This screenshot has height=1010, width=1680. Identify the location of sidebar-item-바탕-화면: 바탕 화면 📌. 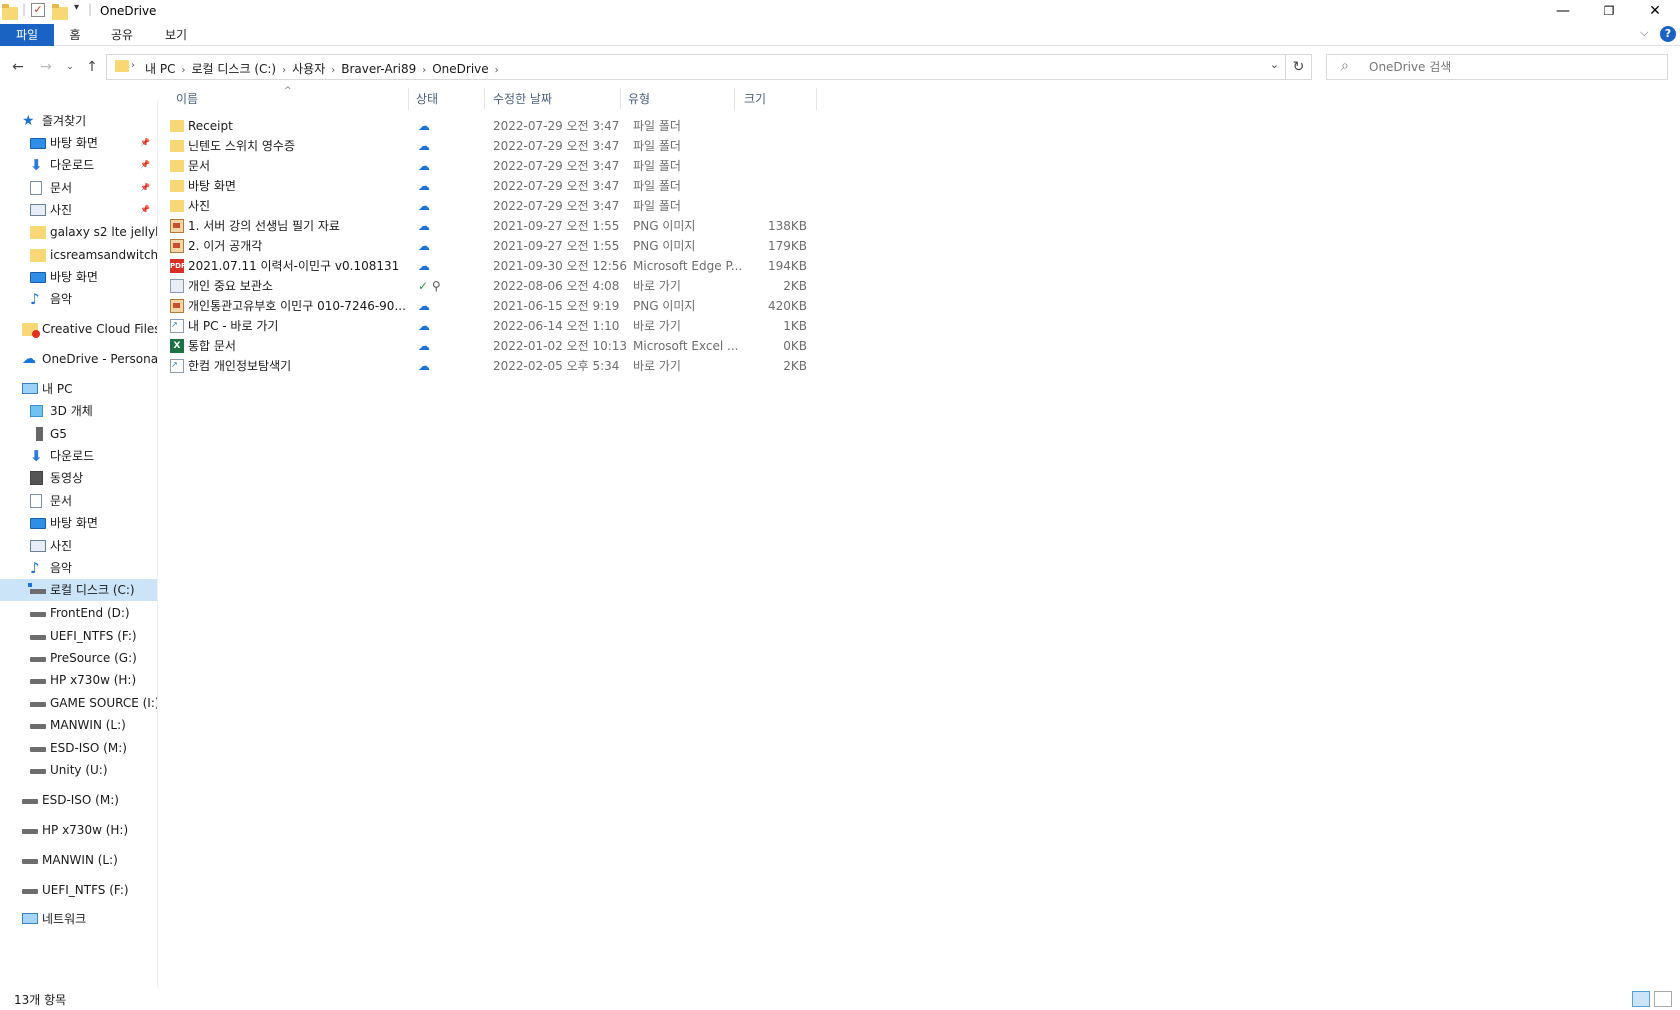
(78, 143).